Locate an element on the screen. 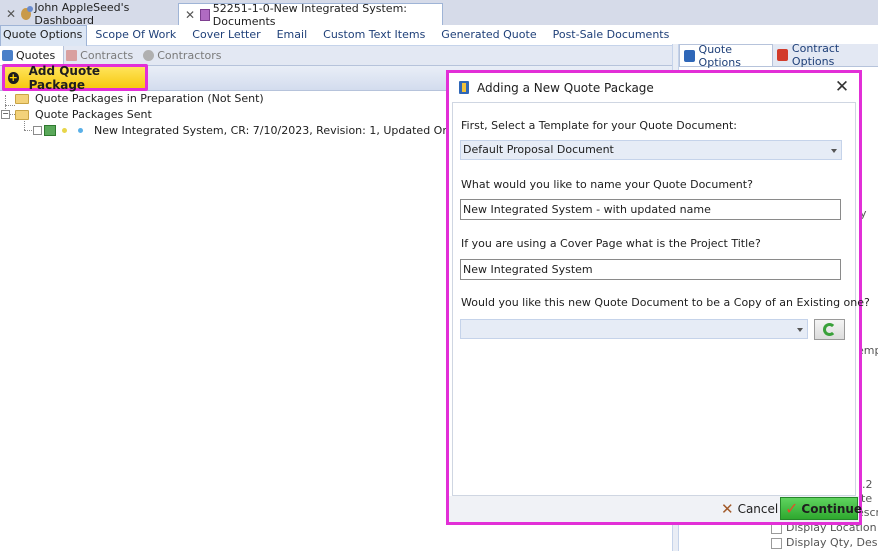 Image resolution: width=878 pixels, height=551 pixels. button-label: Continue is located at coordinates (832, 508).